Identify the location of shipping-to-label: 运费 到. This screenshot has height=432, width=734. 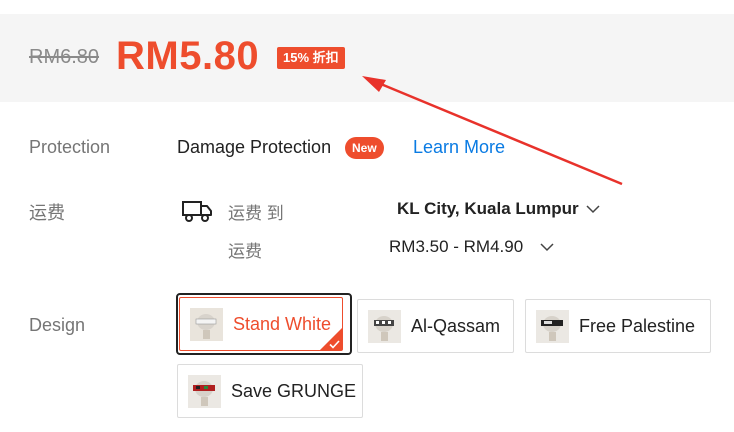
(256, 213).